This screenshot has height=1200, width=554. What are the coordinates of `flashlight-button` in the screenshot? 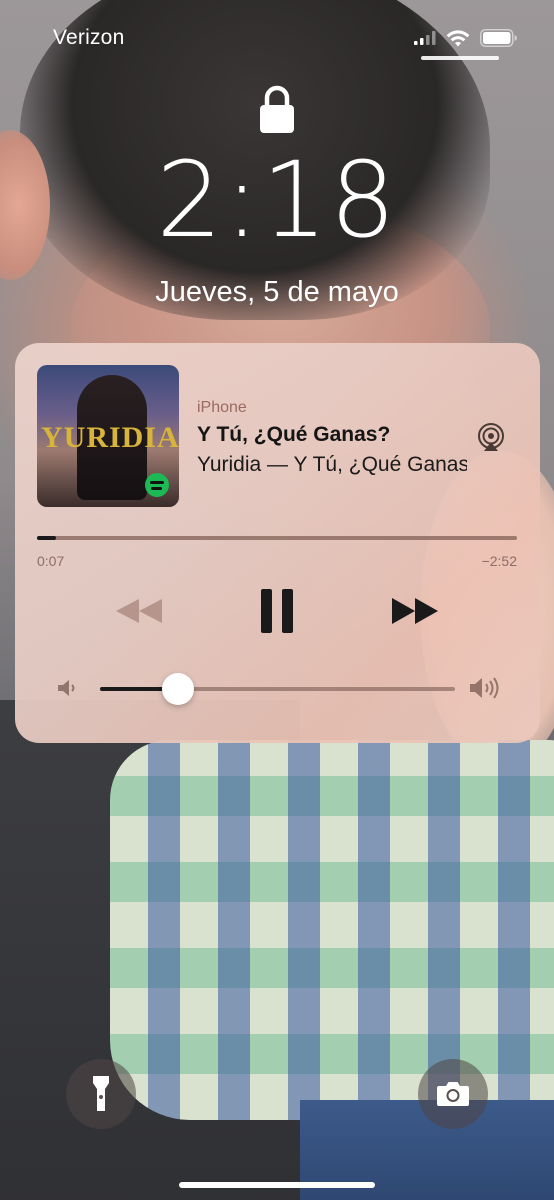 It's located at (101, 1094).